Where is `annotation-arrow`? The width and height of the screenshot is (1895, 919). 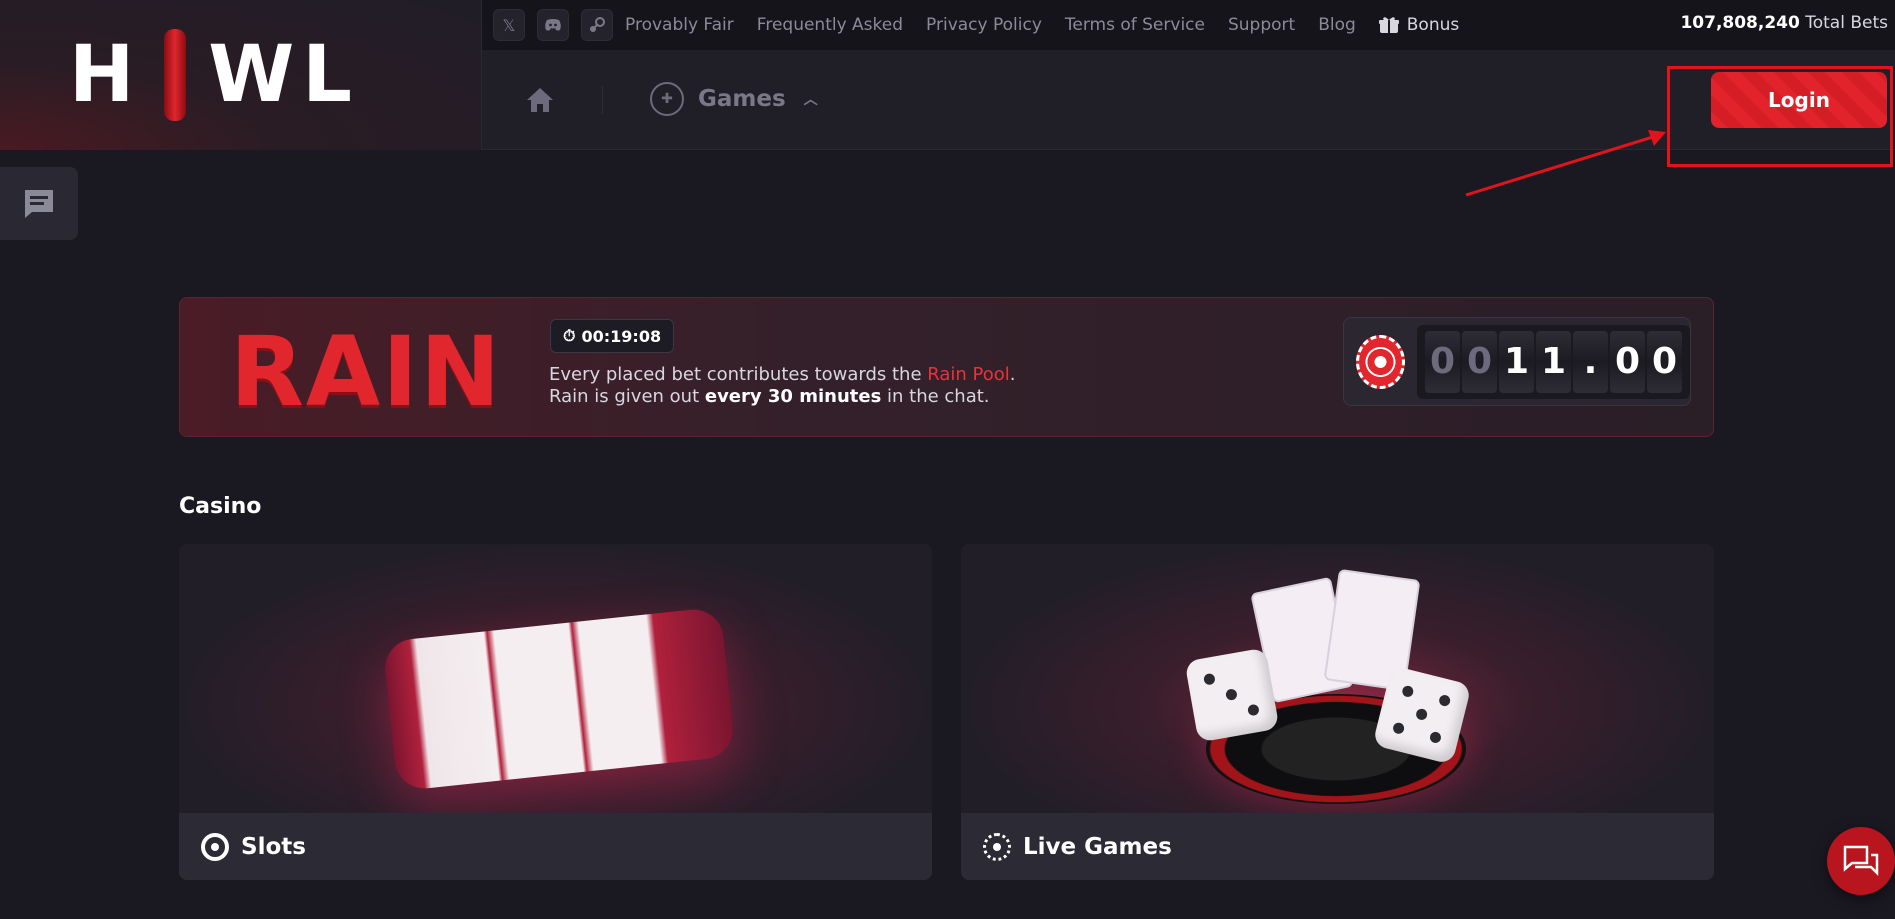
annotation-arrow is located at coordinates (1565, 163).